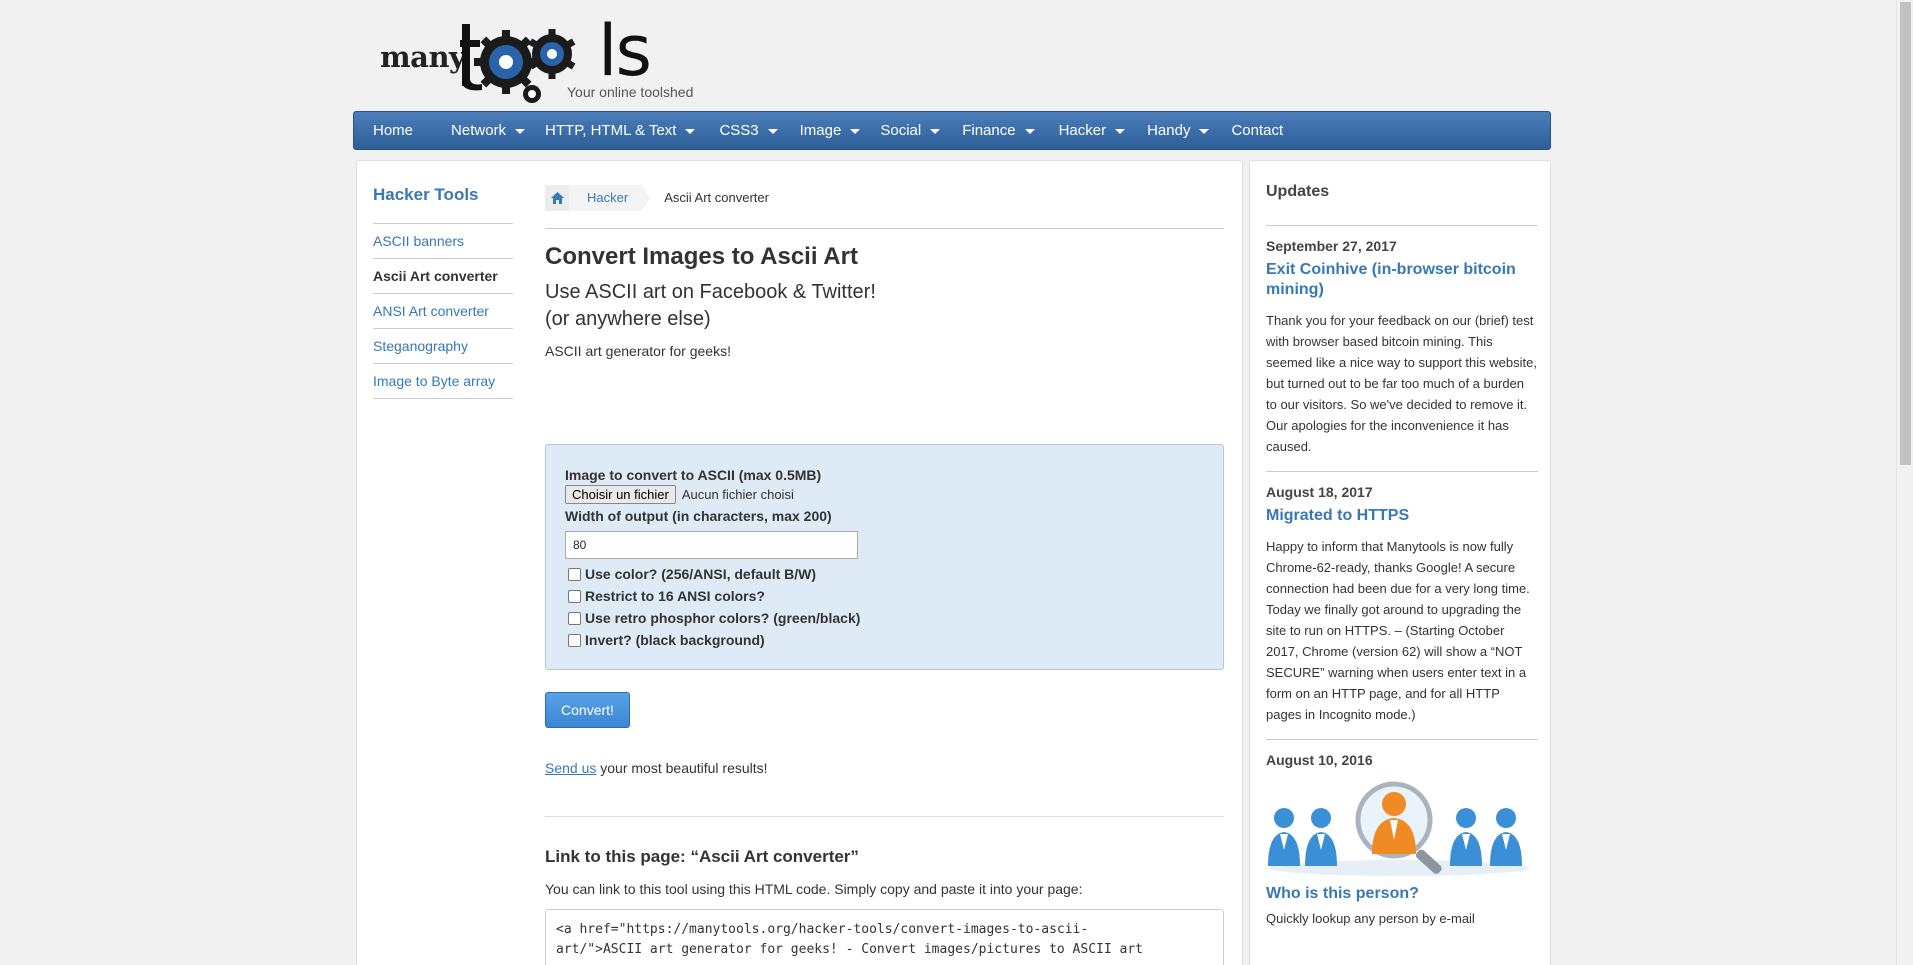 The width and height of the screenshot is (1913, 965). Describe the element at coordinates (443, 311) in the screenshot. I see `sidebar-item-ansi-art-converter: ANSI Art converter` at that location.